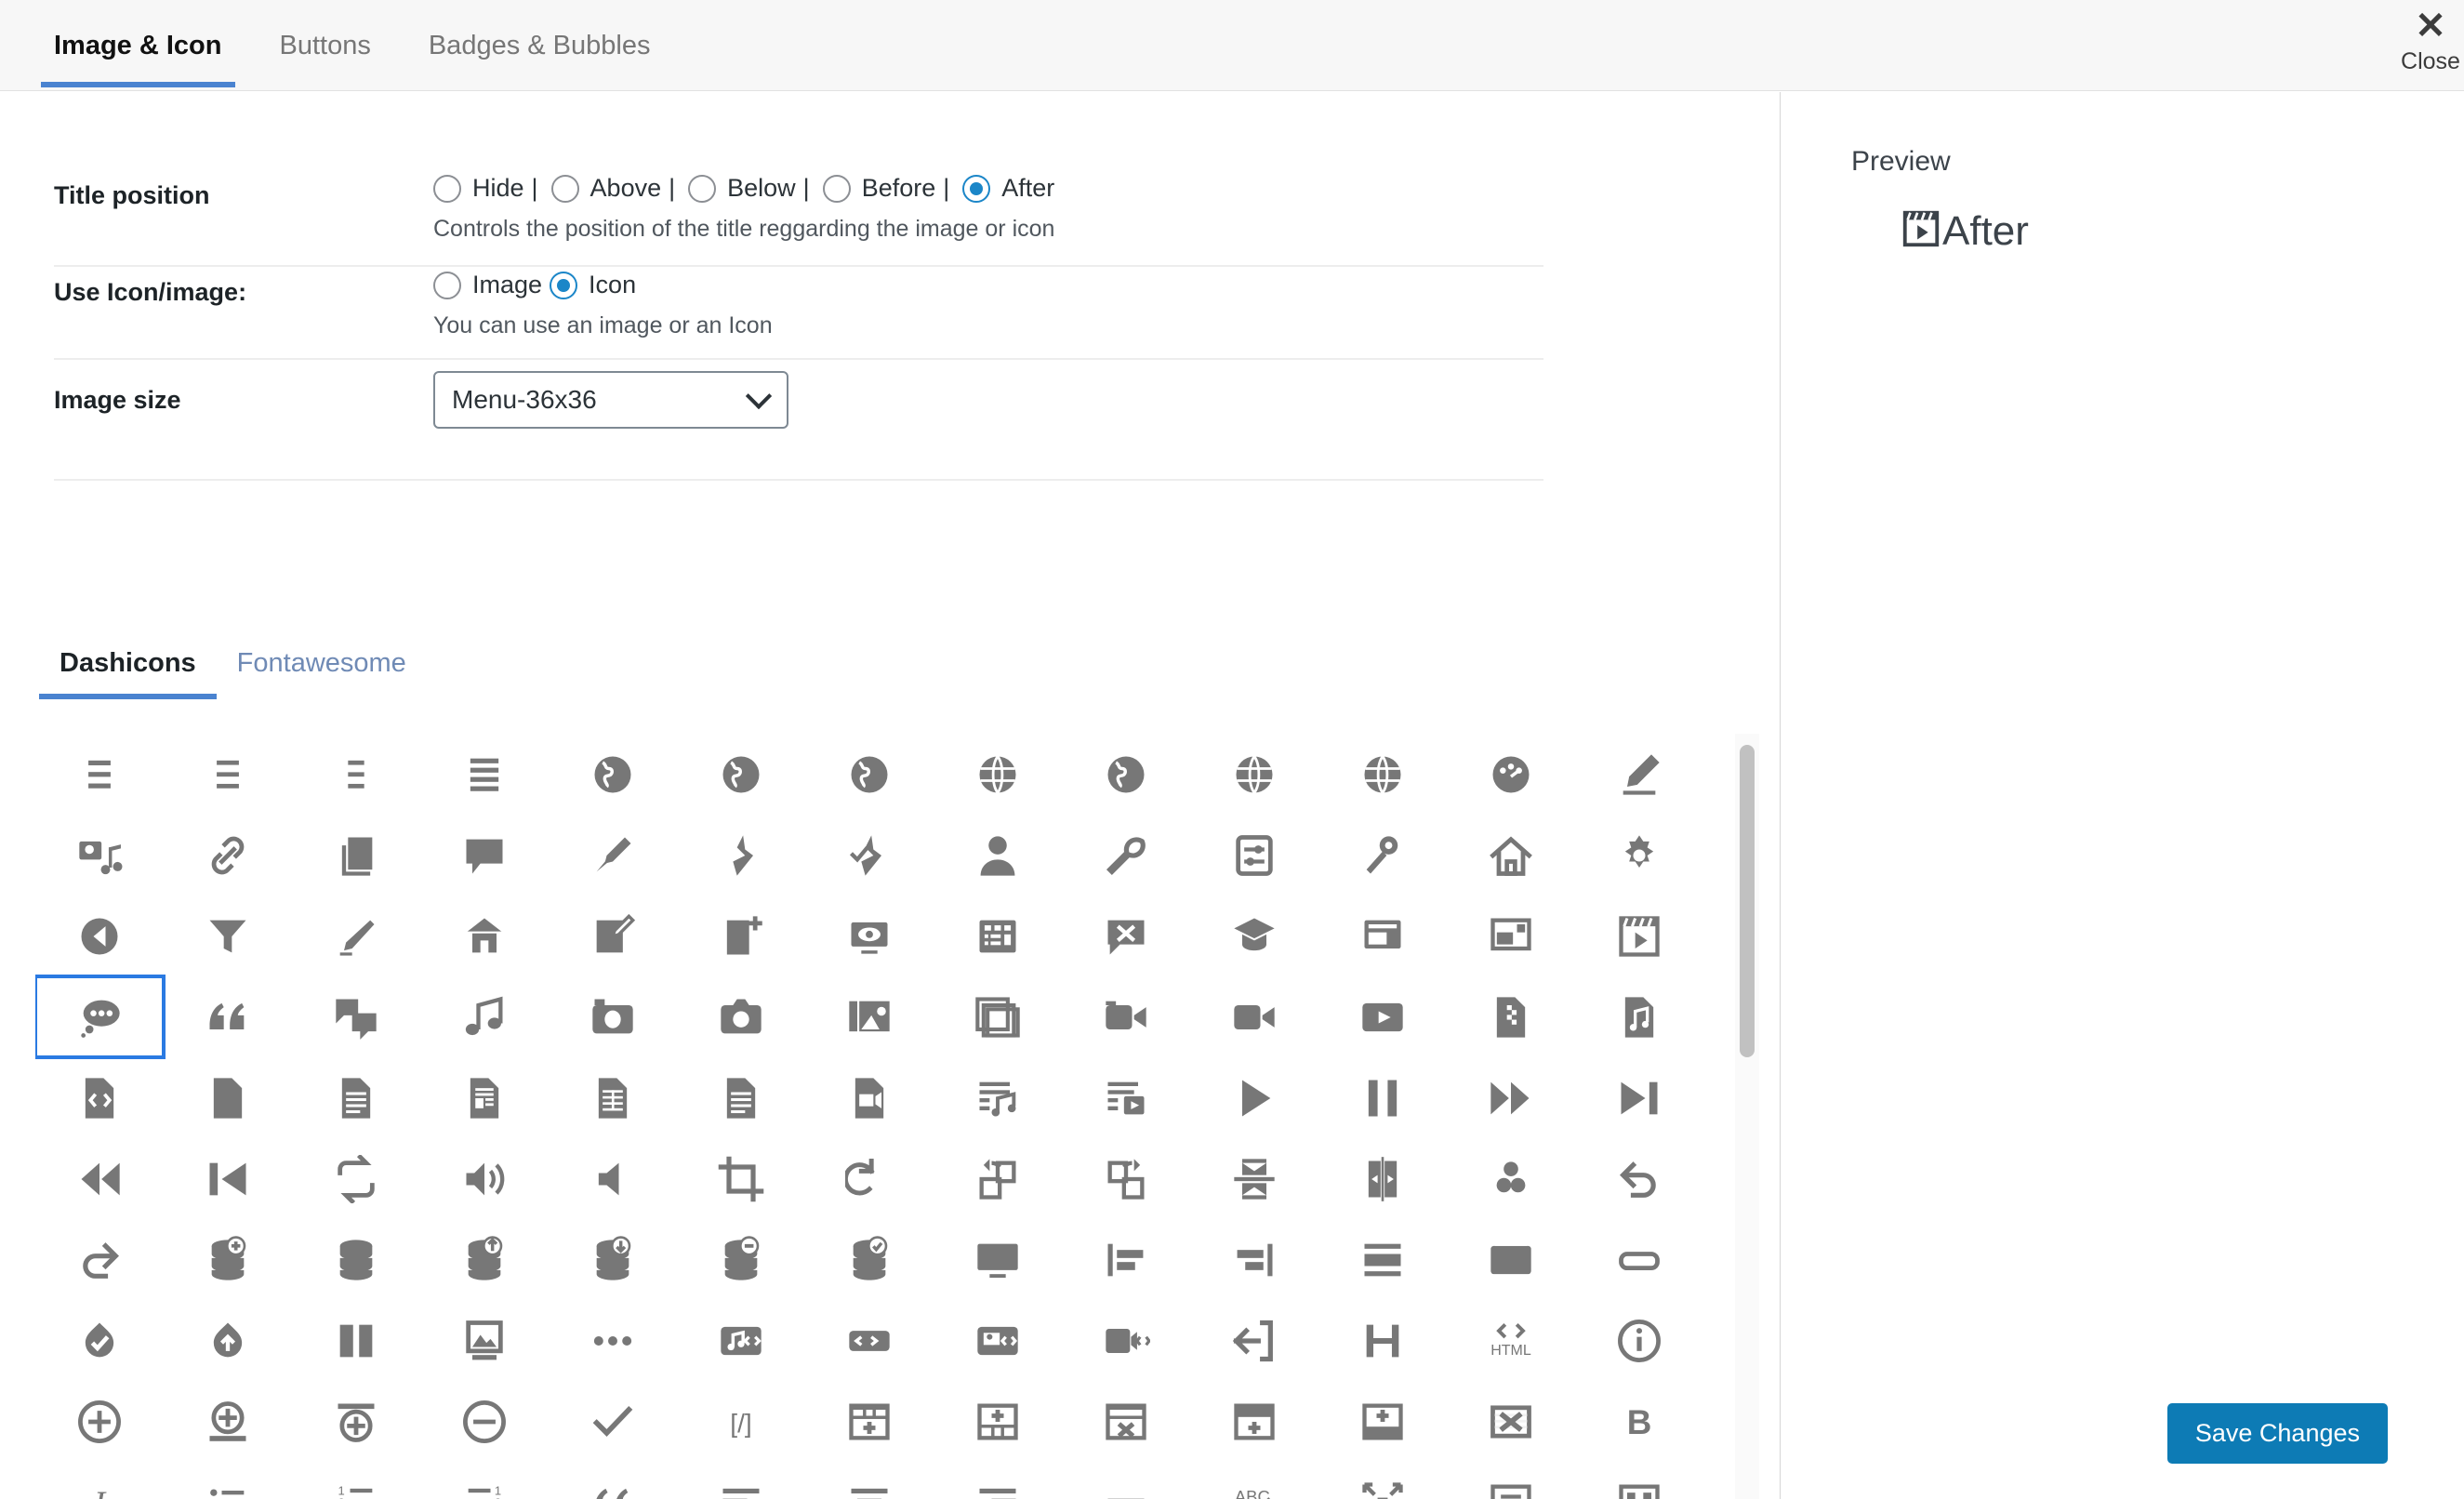  Describe the element at coordinates (228, 1340) in the screenshot. I see `icon-cell-cloud-upload-icon` at that location.